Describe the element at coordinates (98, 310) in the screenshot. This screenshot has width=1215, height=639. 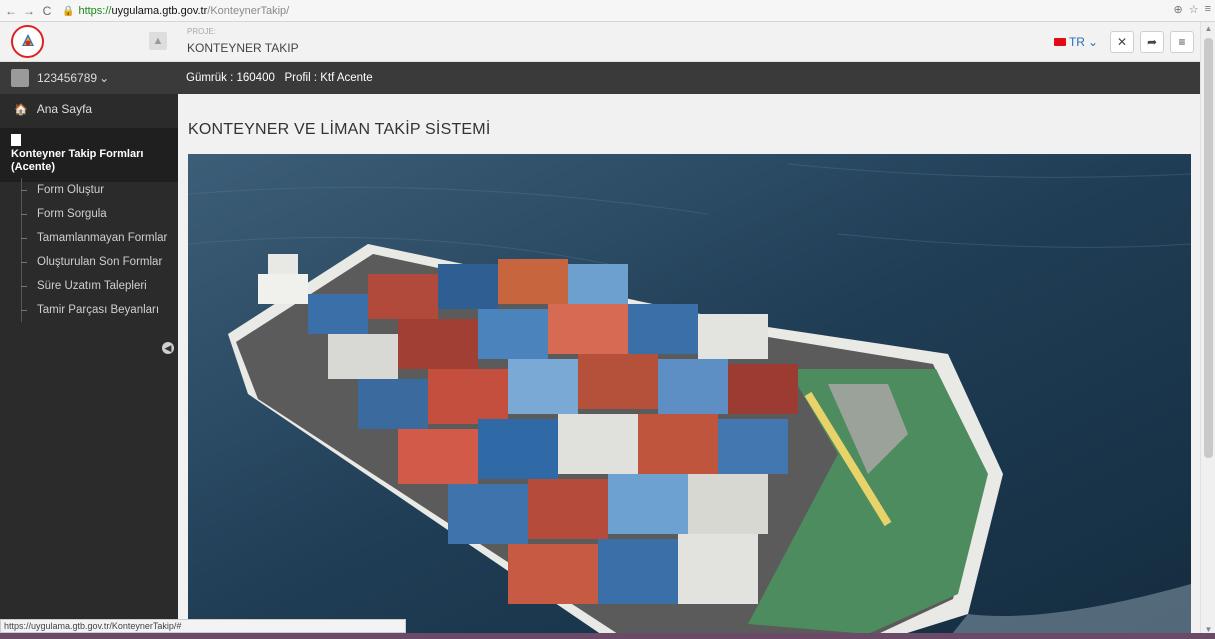
I see `sidebar-item-label: Tamir Parçası Beyanları` at that location.